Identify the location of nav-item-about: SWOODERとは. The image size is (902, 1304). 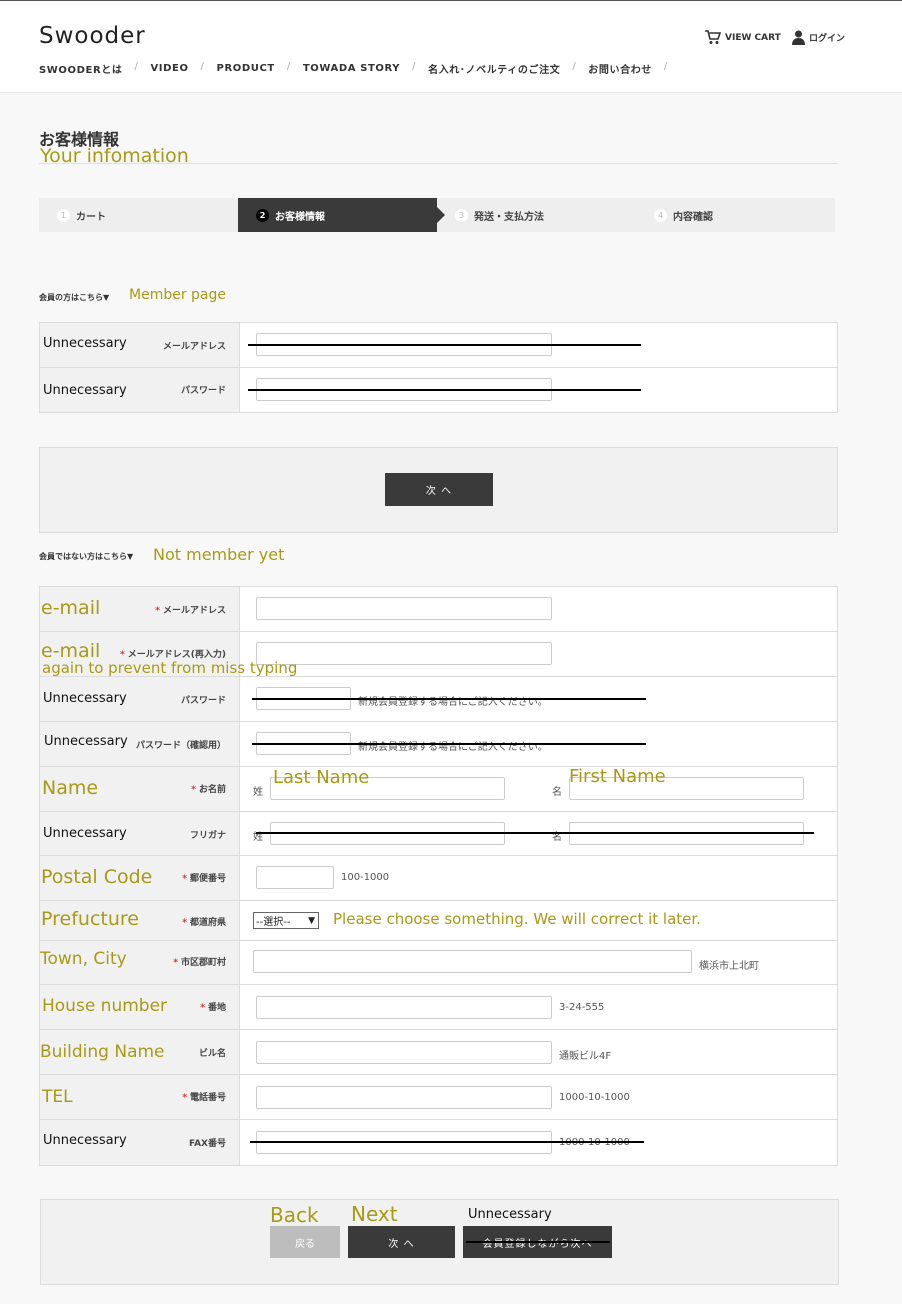
(80, 68).